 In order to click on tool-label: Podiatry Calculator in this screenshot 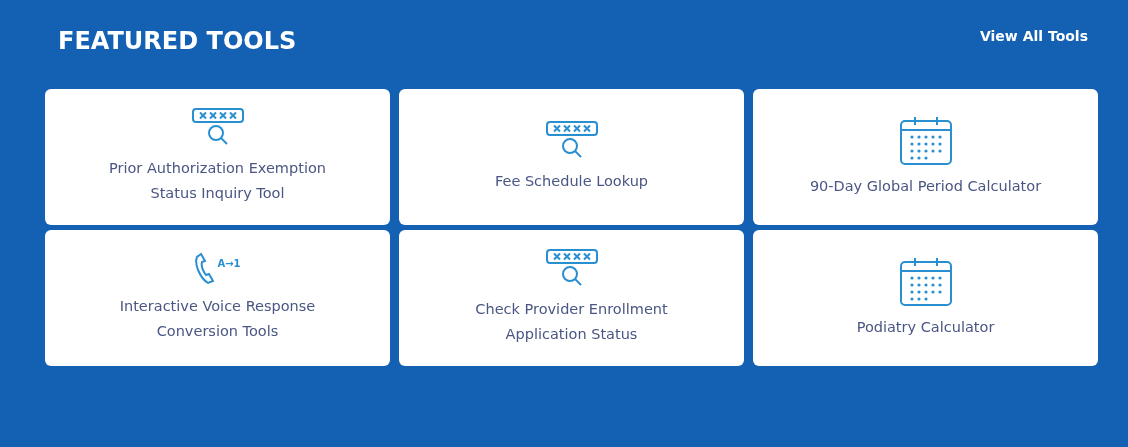, I will do `click(925, 327)`.